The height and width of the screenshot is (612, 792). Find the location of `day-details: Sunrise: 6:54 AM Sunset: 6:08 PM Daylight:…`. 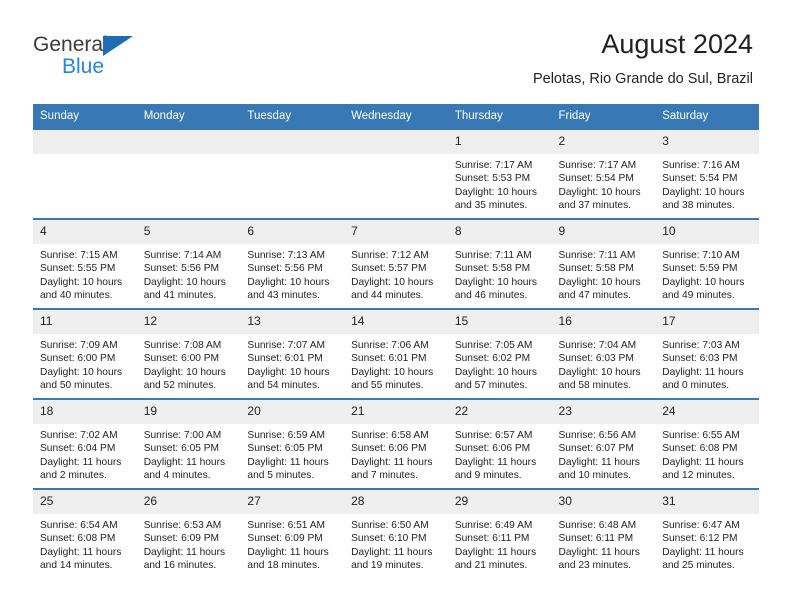

day-details: Sunrise: 6:54 AM Sunset: 6:08 PM Daylight:… is located at coordinates (85, 543).